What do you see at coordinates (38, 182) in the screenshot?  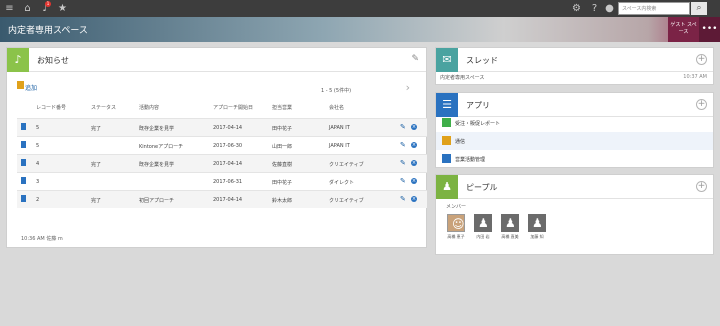 I see `cell-id: 3` at bounding box center [38, 182].